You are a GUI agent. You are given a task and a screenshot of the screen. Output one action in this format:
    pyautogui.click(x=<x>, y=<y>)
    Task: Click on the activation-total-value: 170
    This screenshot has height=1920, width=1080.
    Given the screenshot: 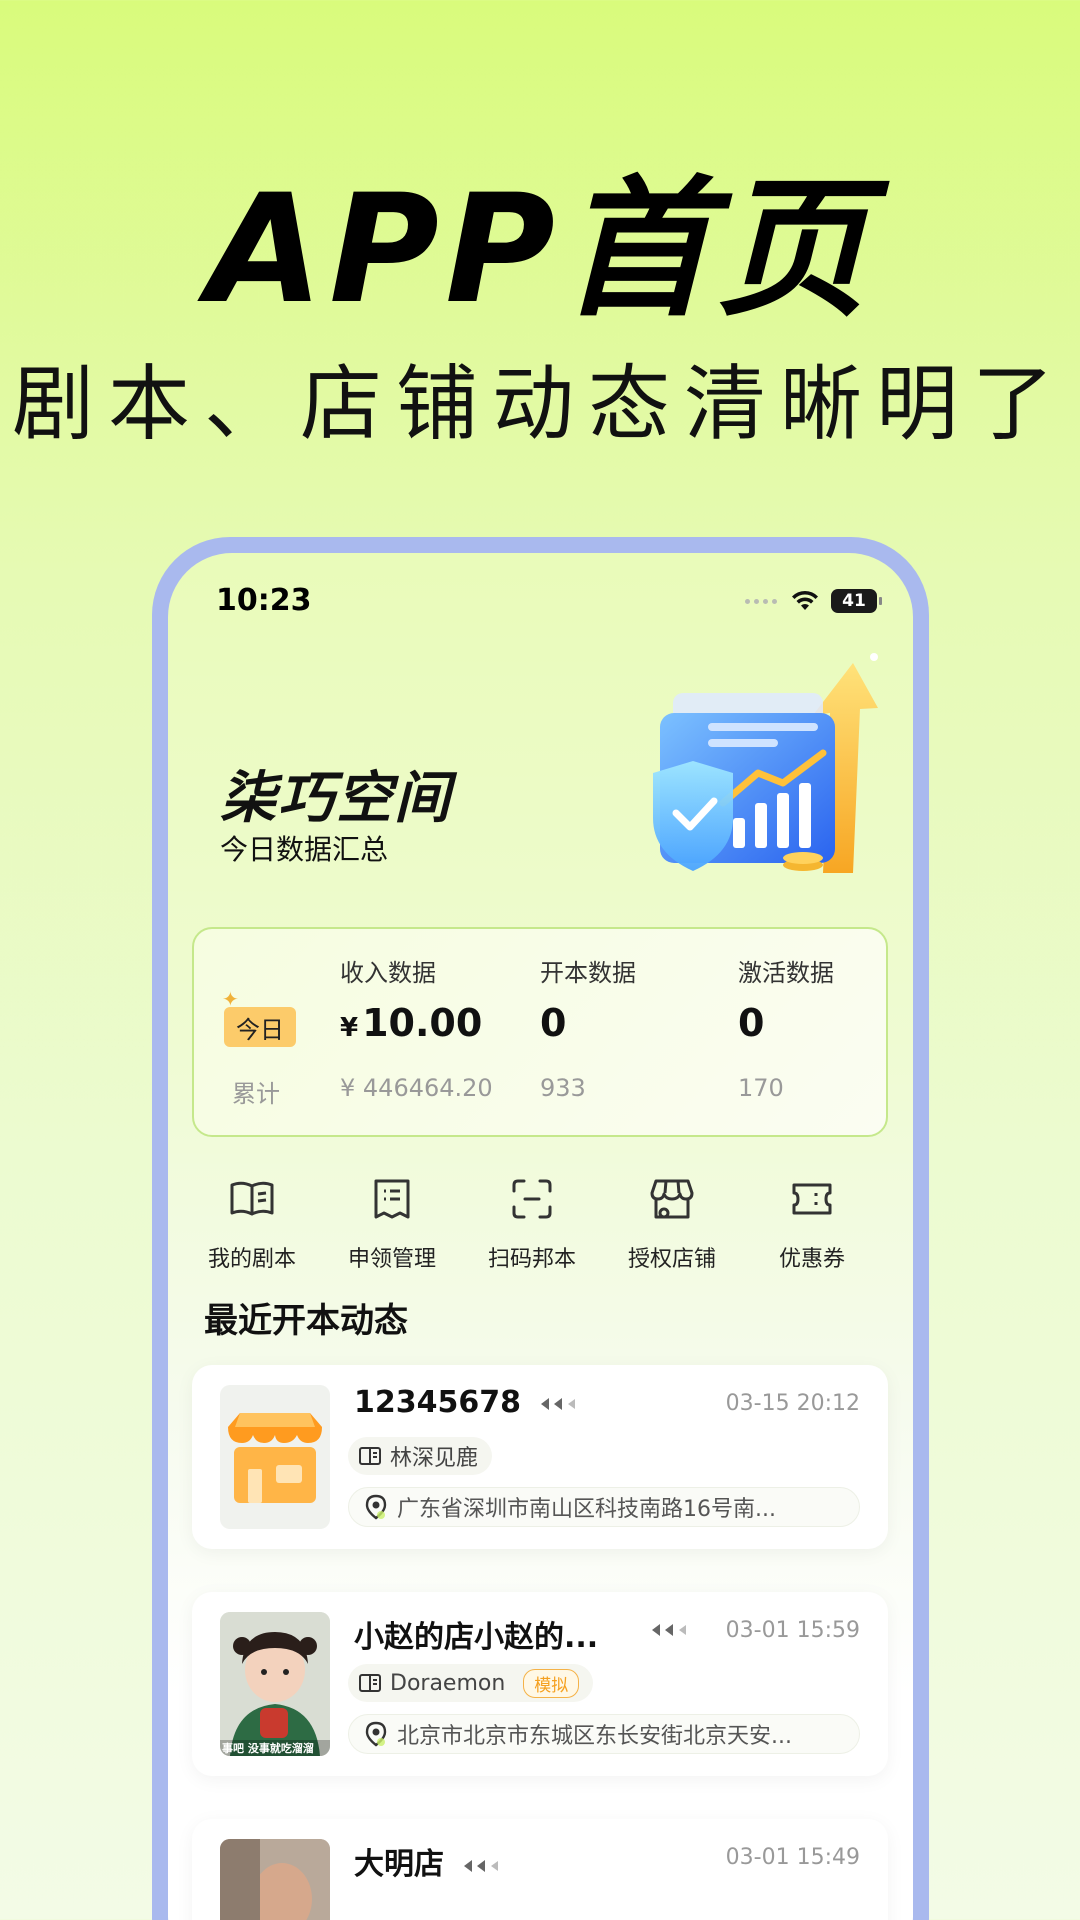 What is the action you would take?
    pyautogui.click(x=761, y=1088)
    